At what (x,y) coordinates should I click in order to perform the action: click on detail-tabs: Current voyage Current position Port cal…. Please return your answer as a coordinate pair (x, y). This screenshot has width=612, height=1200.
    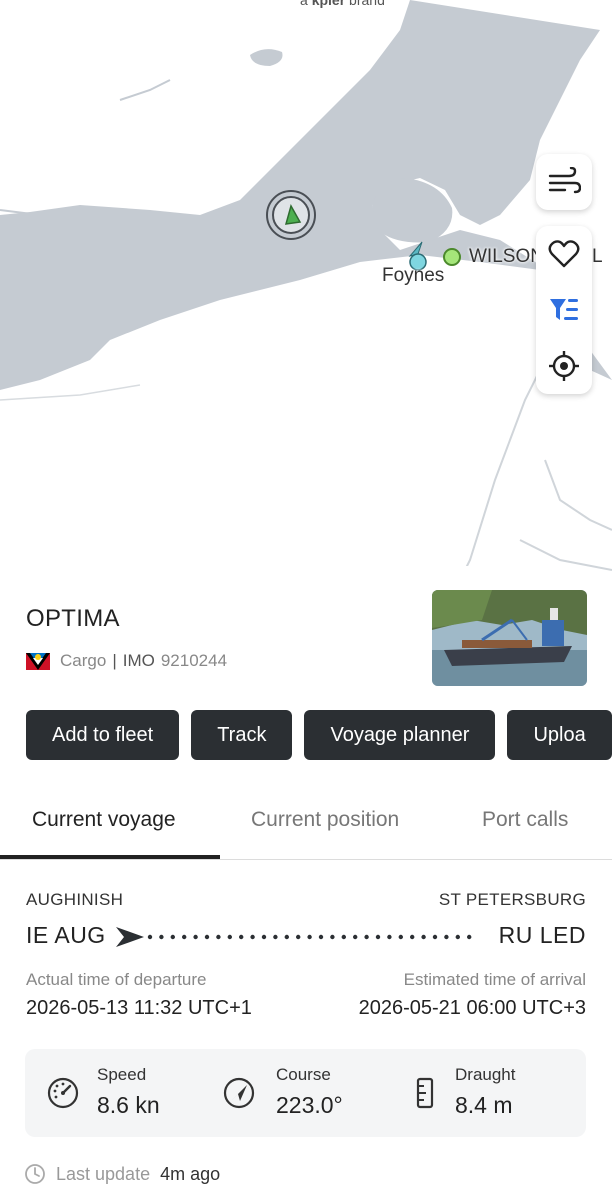
    Looking at the image, I should click on (306, 825).